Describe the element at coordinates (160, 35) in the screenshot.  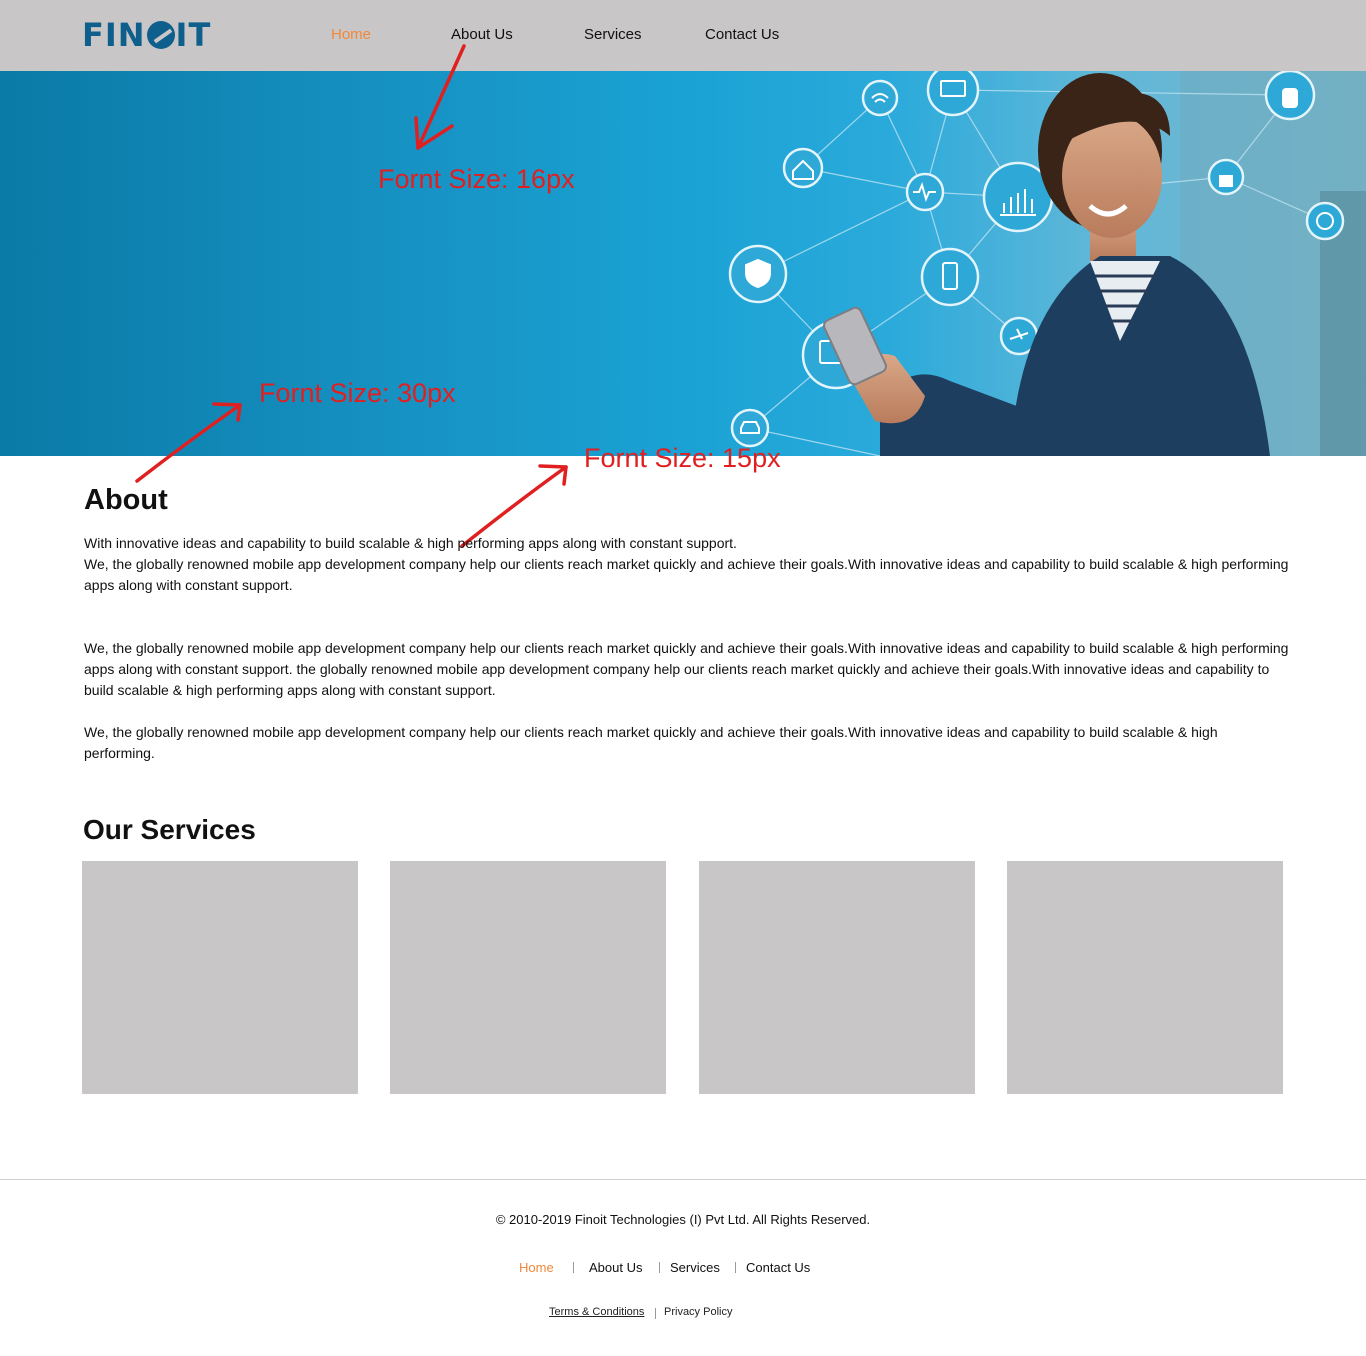
I see `logo-o-mark` at that location.